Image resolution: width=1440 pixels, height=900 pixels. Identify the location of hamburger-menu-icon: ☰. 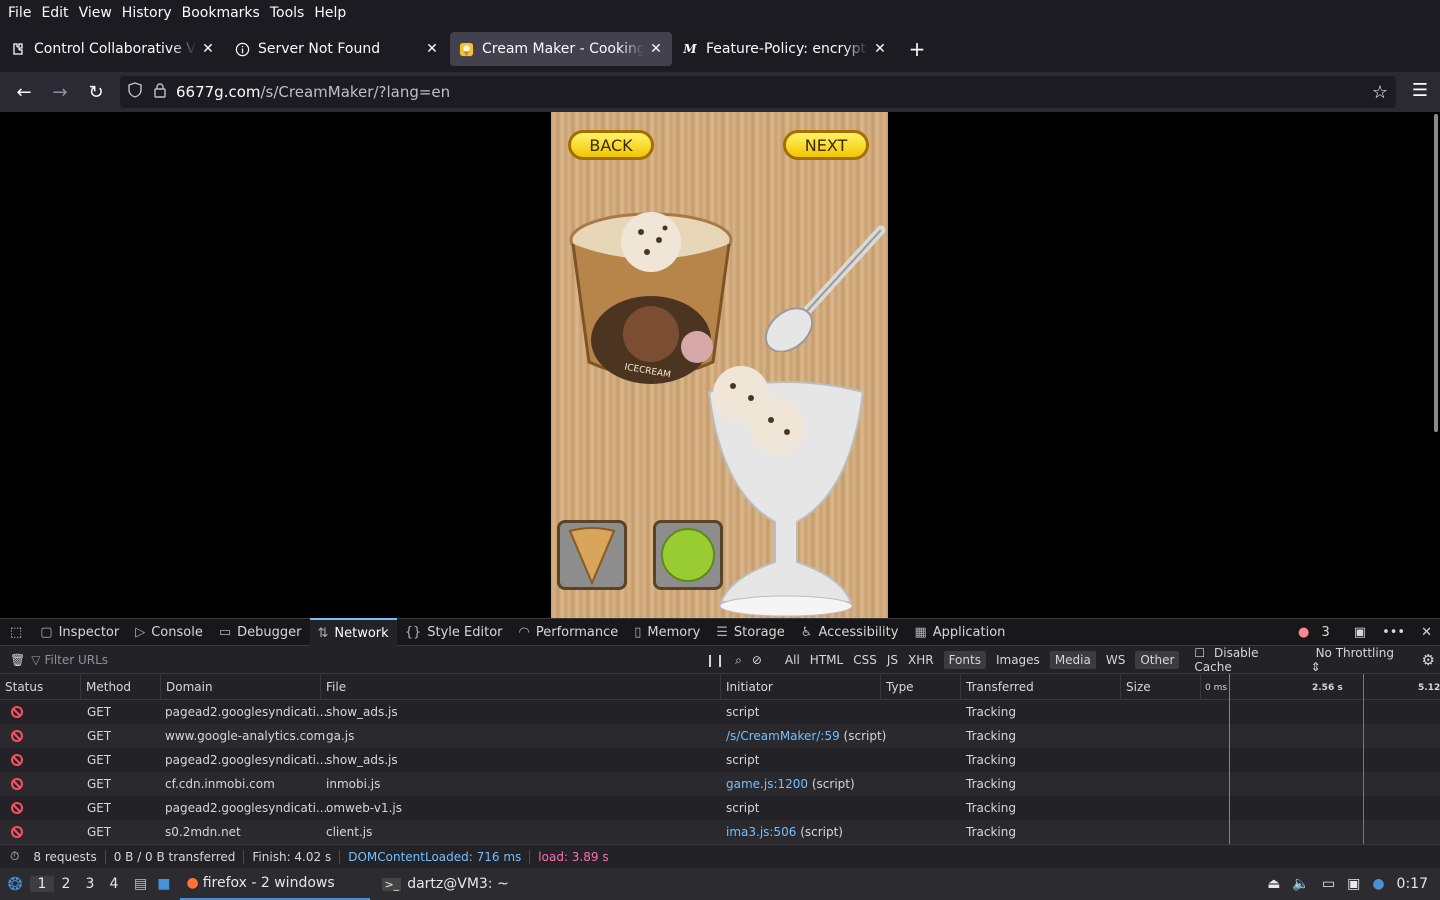
(1420, 90).